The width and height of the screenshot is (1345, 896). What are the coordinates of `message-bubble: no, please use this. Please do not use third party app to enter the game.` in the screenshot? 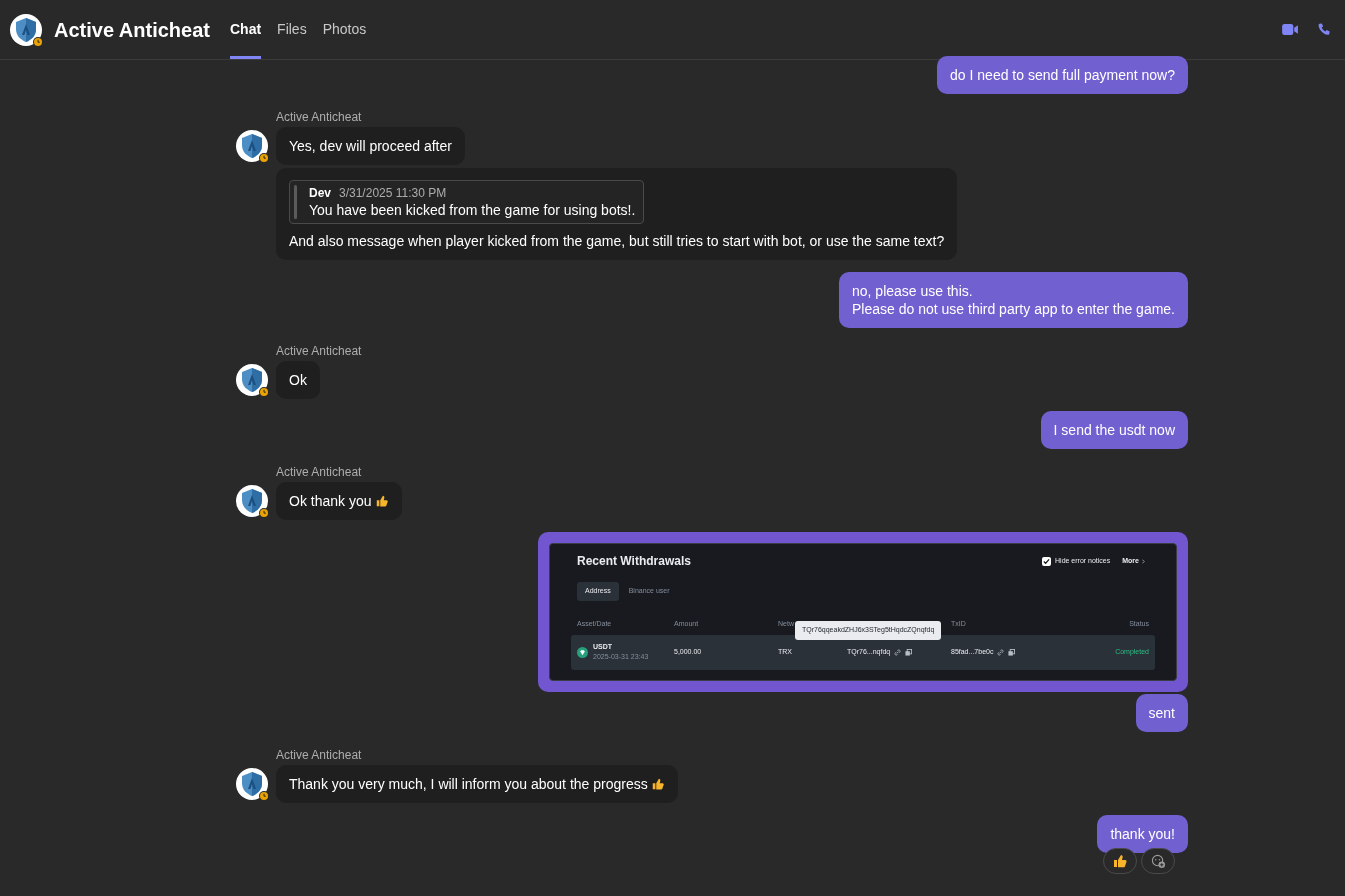 It's located at (1013, 300).